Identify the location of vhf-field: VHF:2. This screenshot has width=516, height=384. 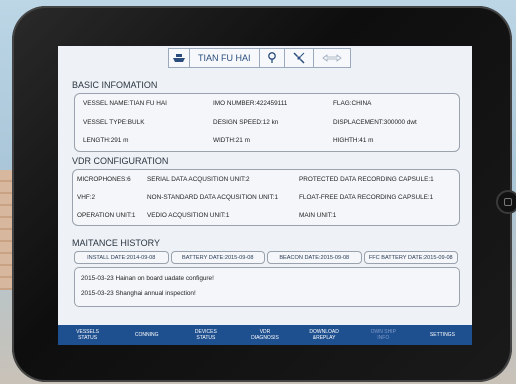
(86, 197).